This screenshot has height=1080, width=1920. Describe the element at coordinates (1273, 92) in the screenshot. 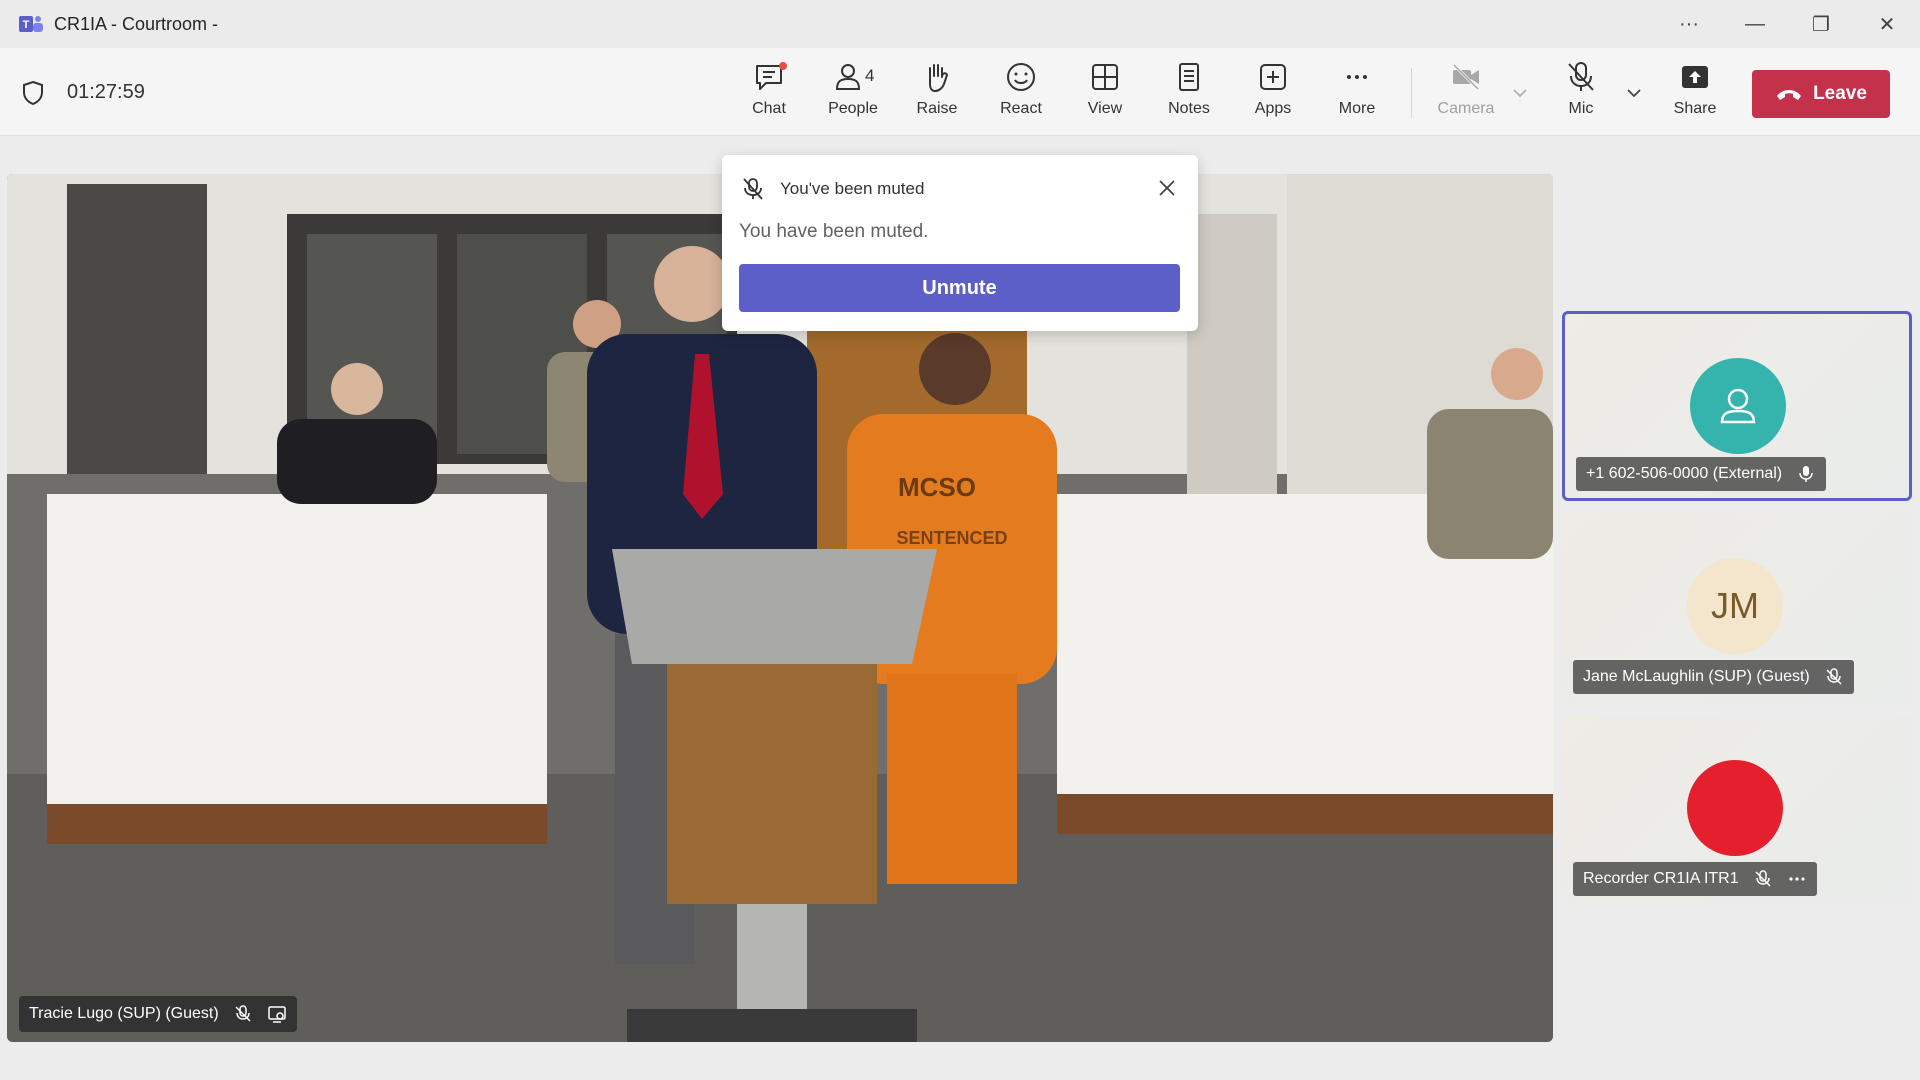

I see `apps-button: Apps` at that location.